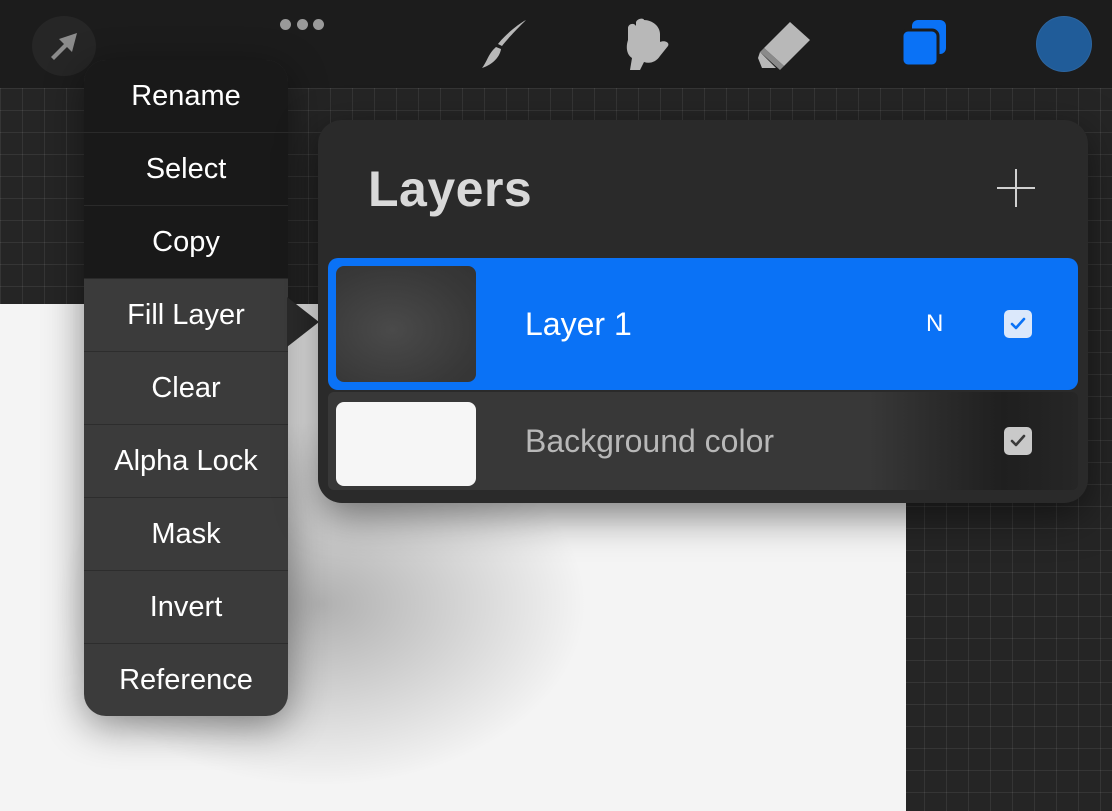 Image resolution: width=1112 pixels, height=811 pixels. I want to click on layer-row-layer-1: Layer 1 N, so click(703, 324).